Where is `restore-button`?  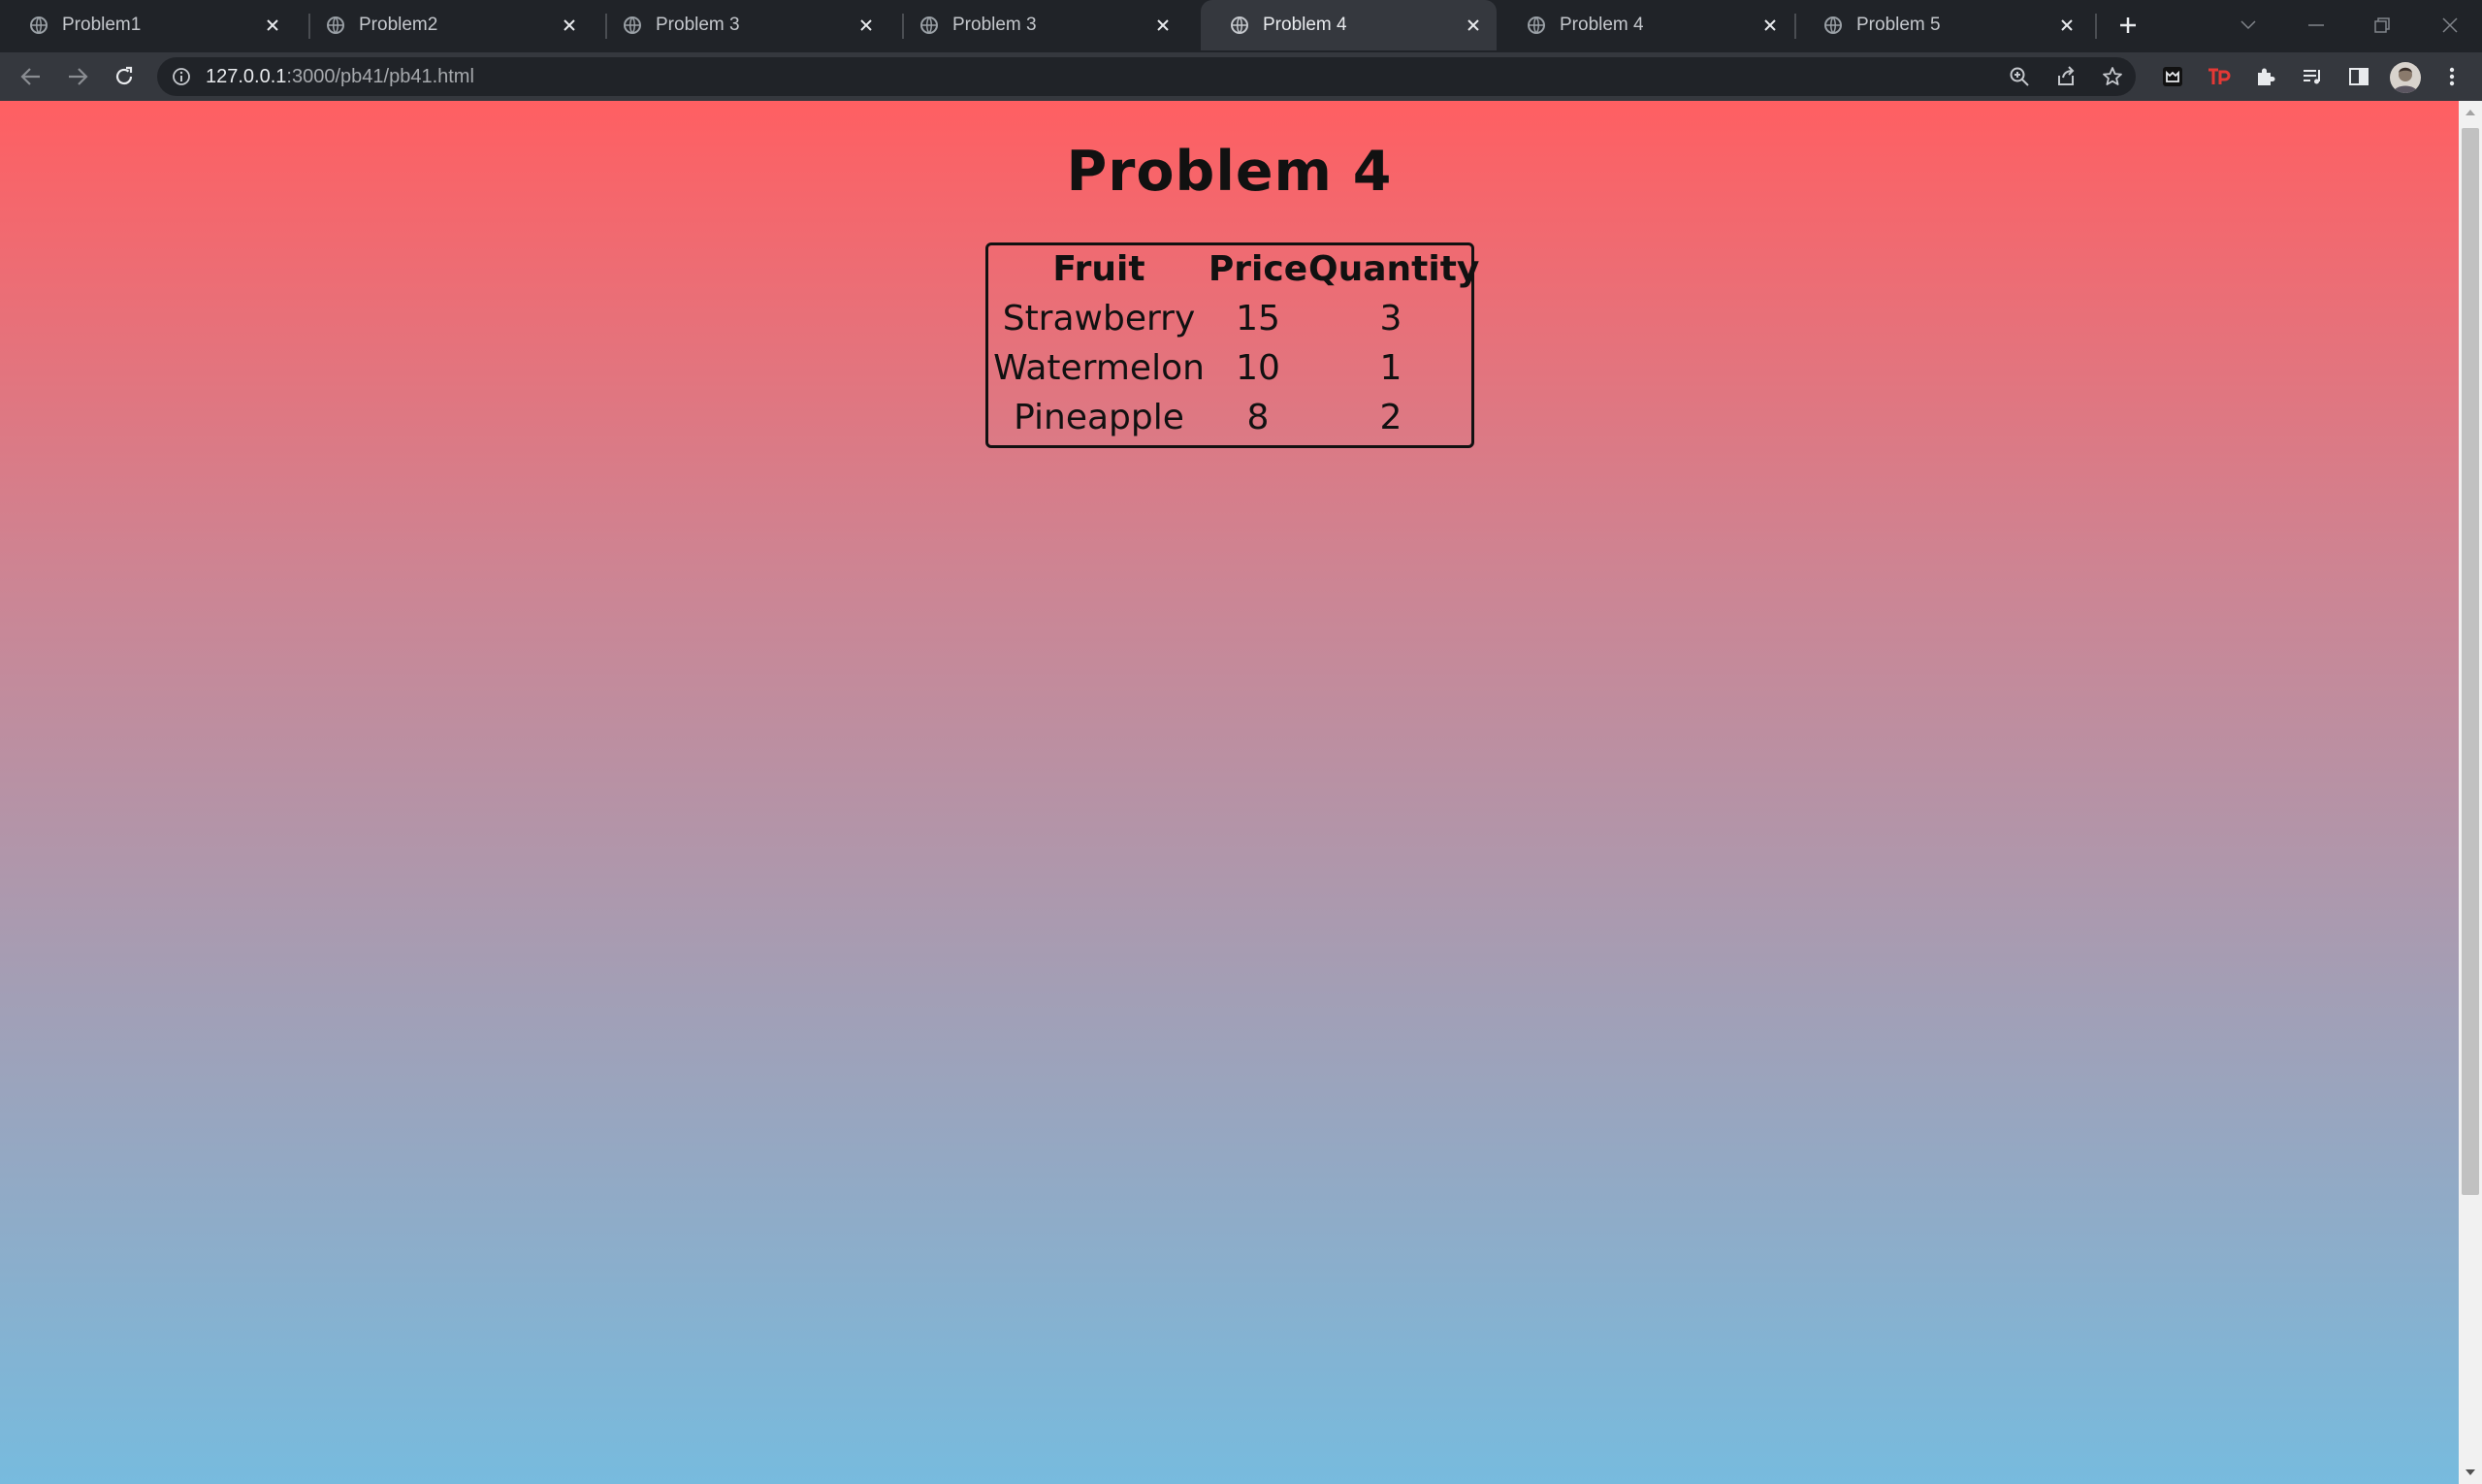
restore-button is located at coordinates (2382, 25).